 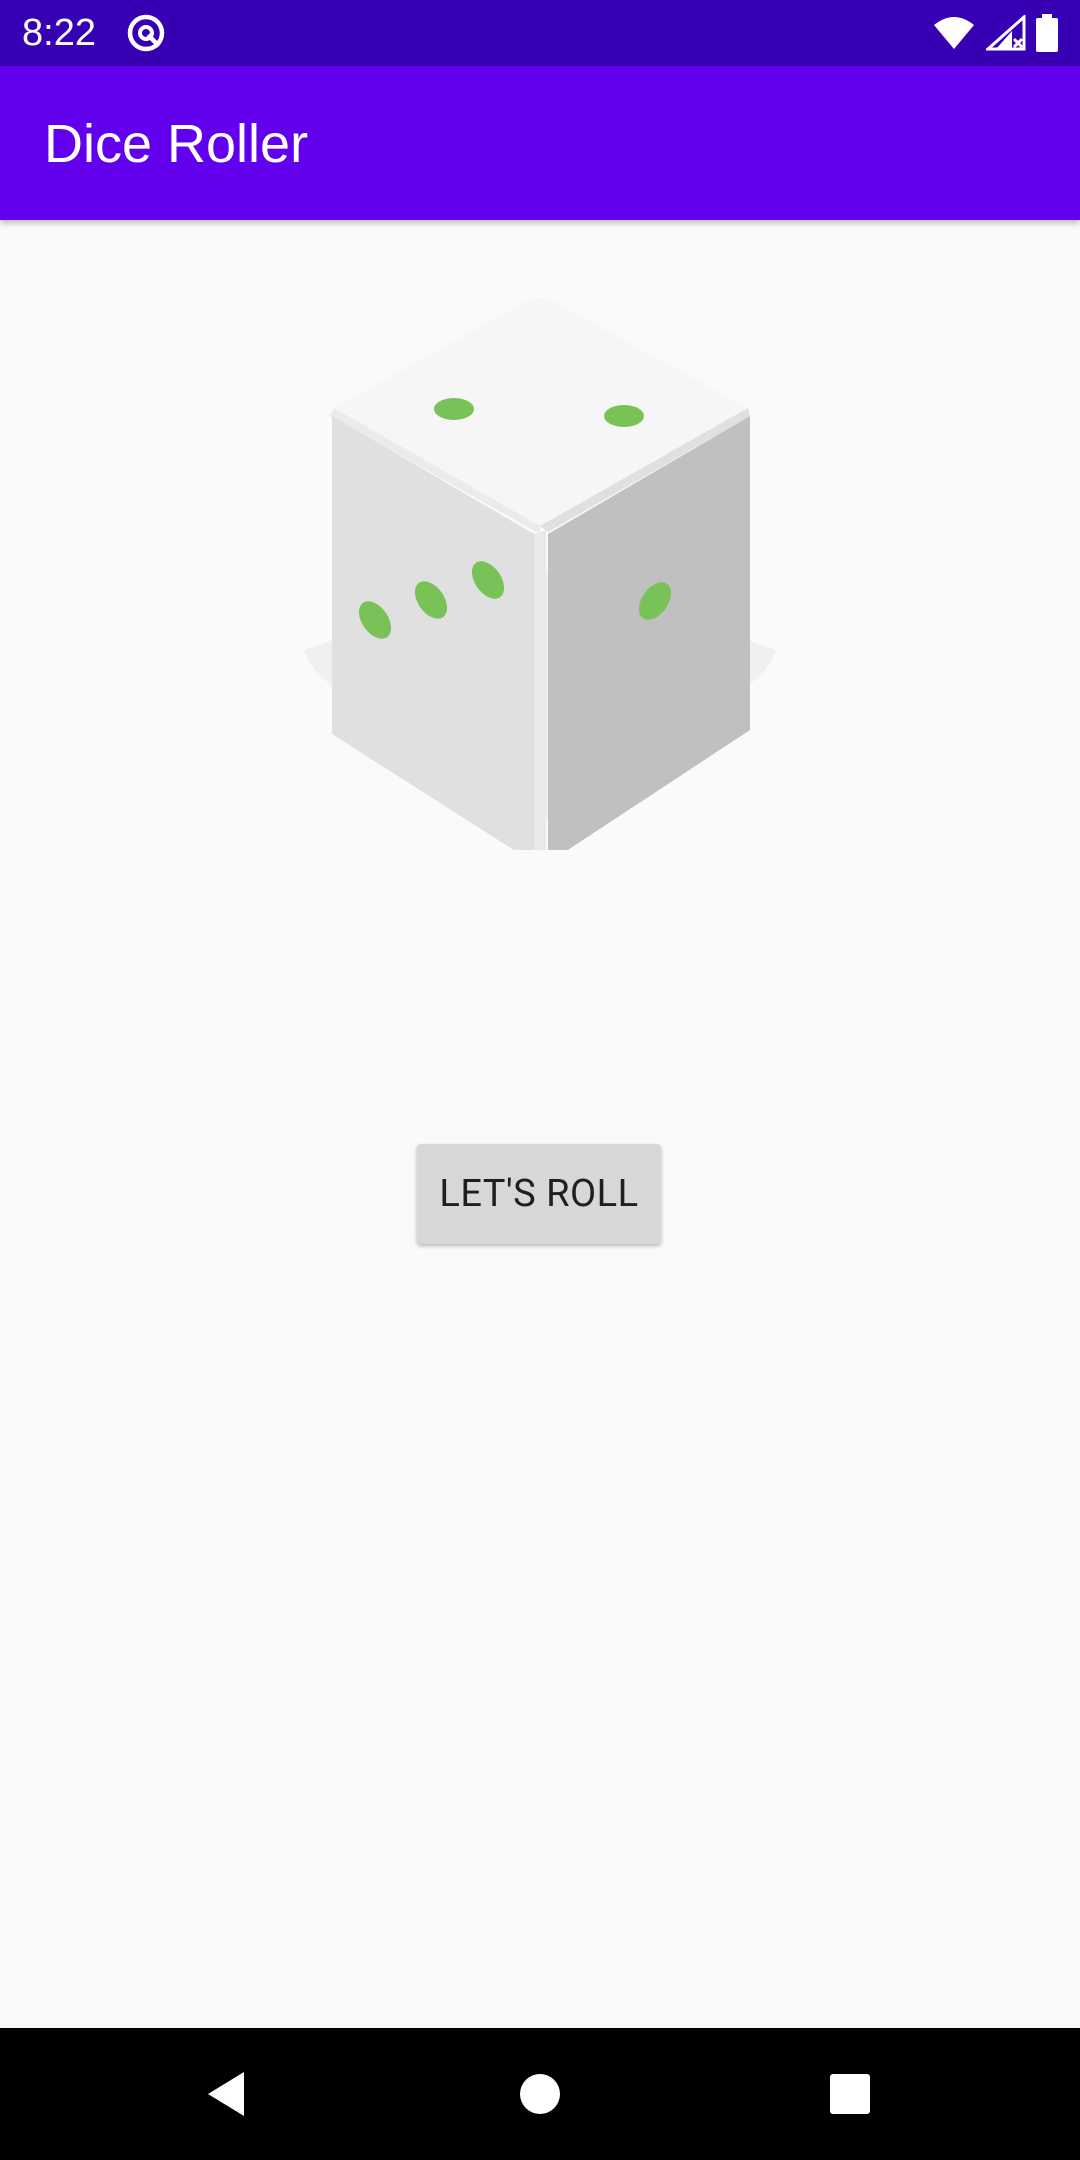 What do you see at coordinates (146, 33) in the screenshot?
I see `assistant-icon` at bounding box center [146, 33].